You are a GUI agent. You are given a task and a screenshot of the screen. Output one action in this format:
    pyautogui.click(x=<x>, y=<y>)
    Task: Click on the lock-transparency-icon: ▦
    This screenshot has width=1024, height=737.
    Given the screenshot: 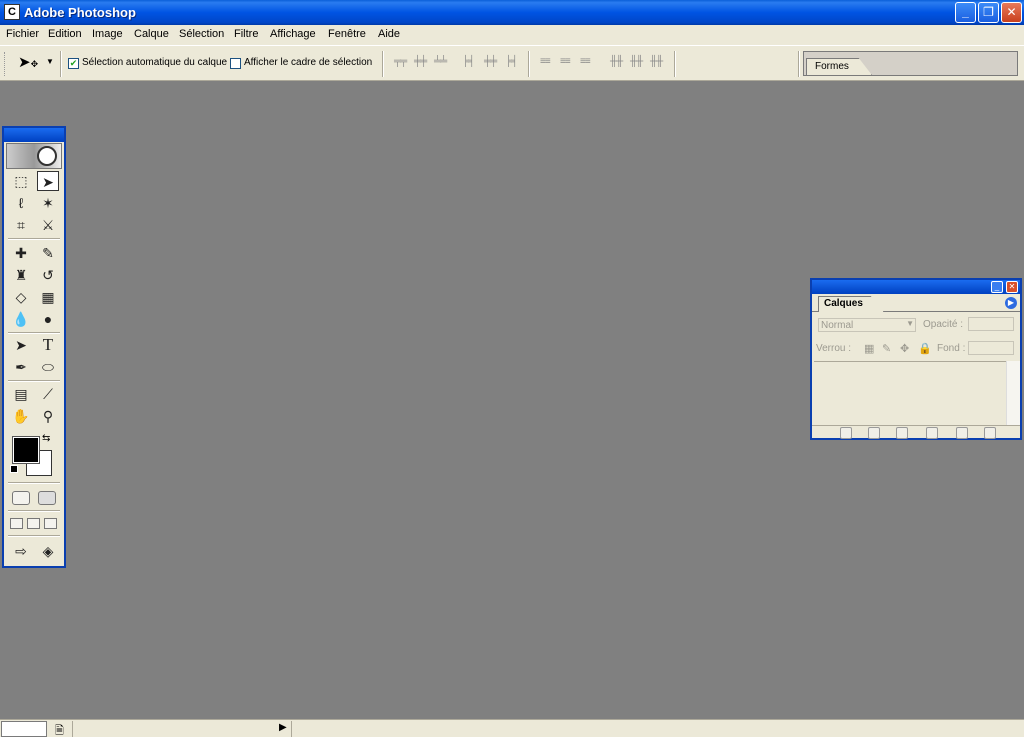 What is the action you would take?
    pyautogui.click(x=869, y=348)
    